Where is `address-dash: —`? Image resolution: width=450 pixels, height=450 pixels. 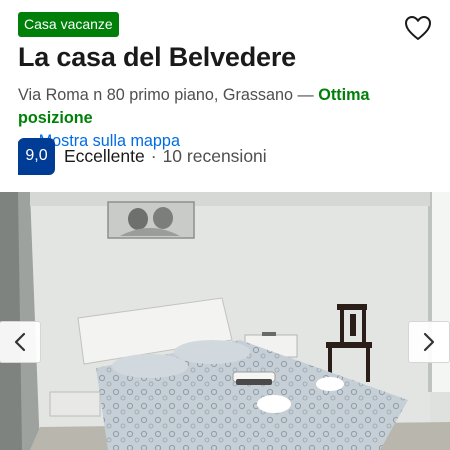
address-dash: — is located at coordinates (306, 95).